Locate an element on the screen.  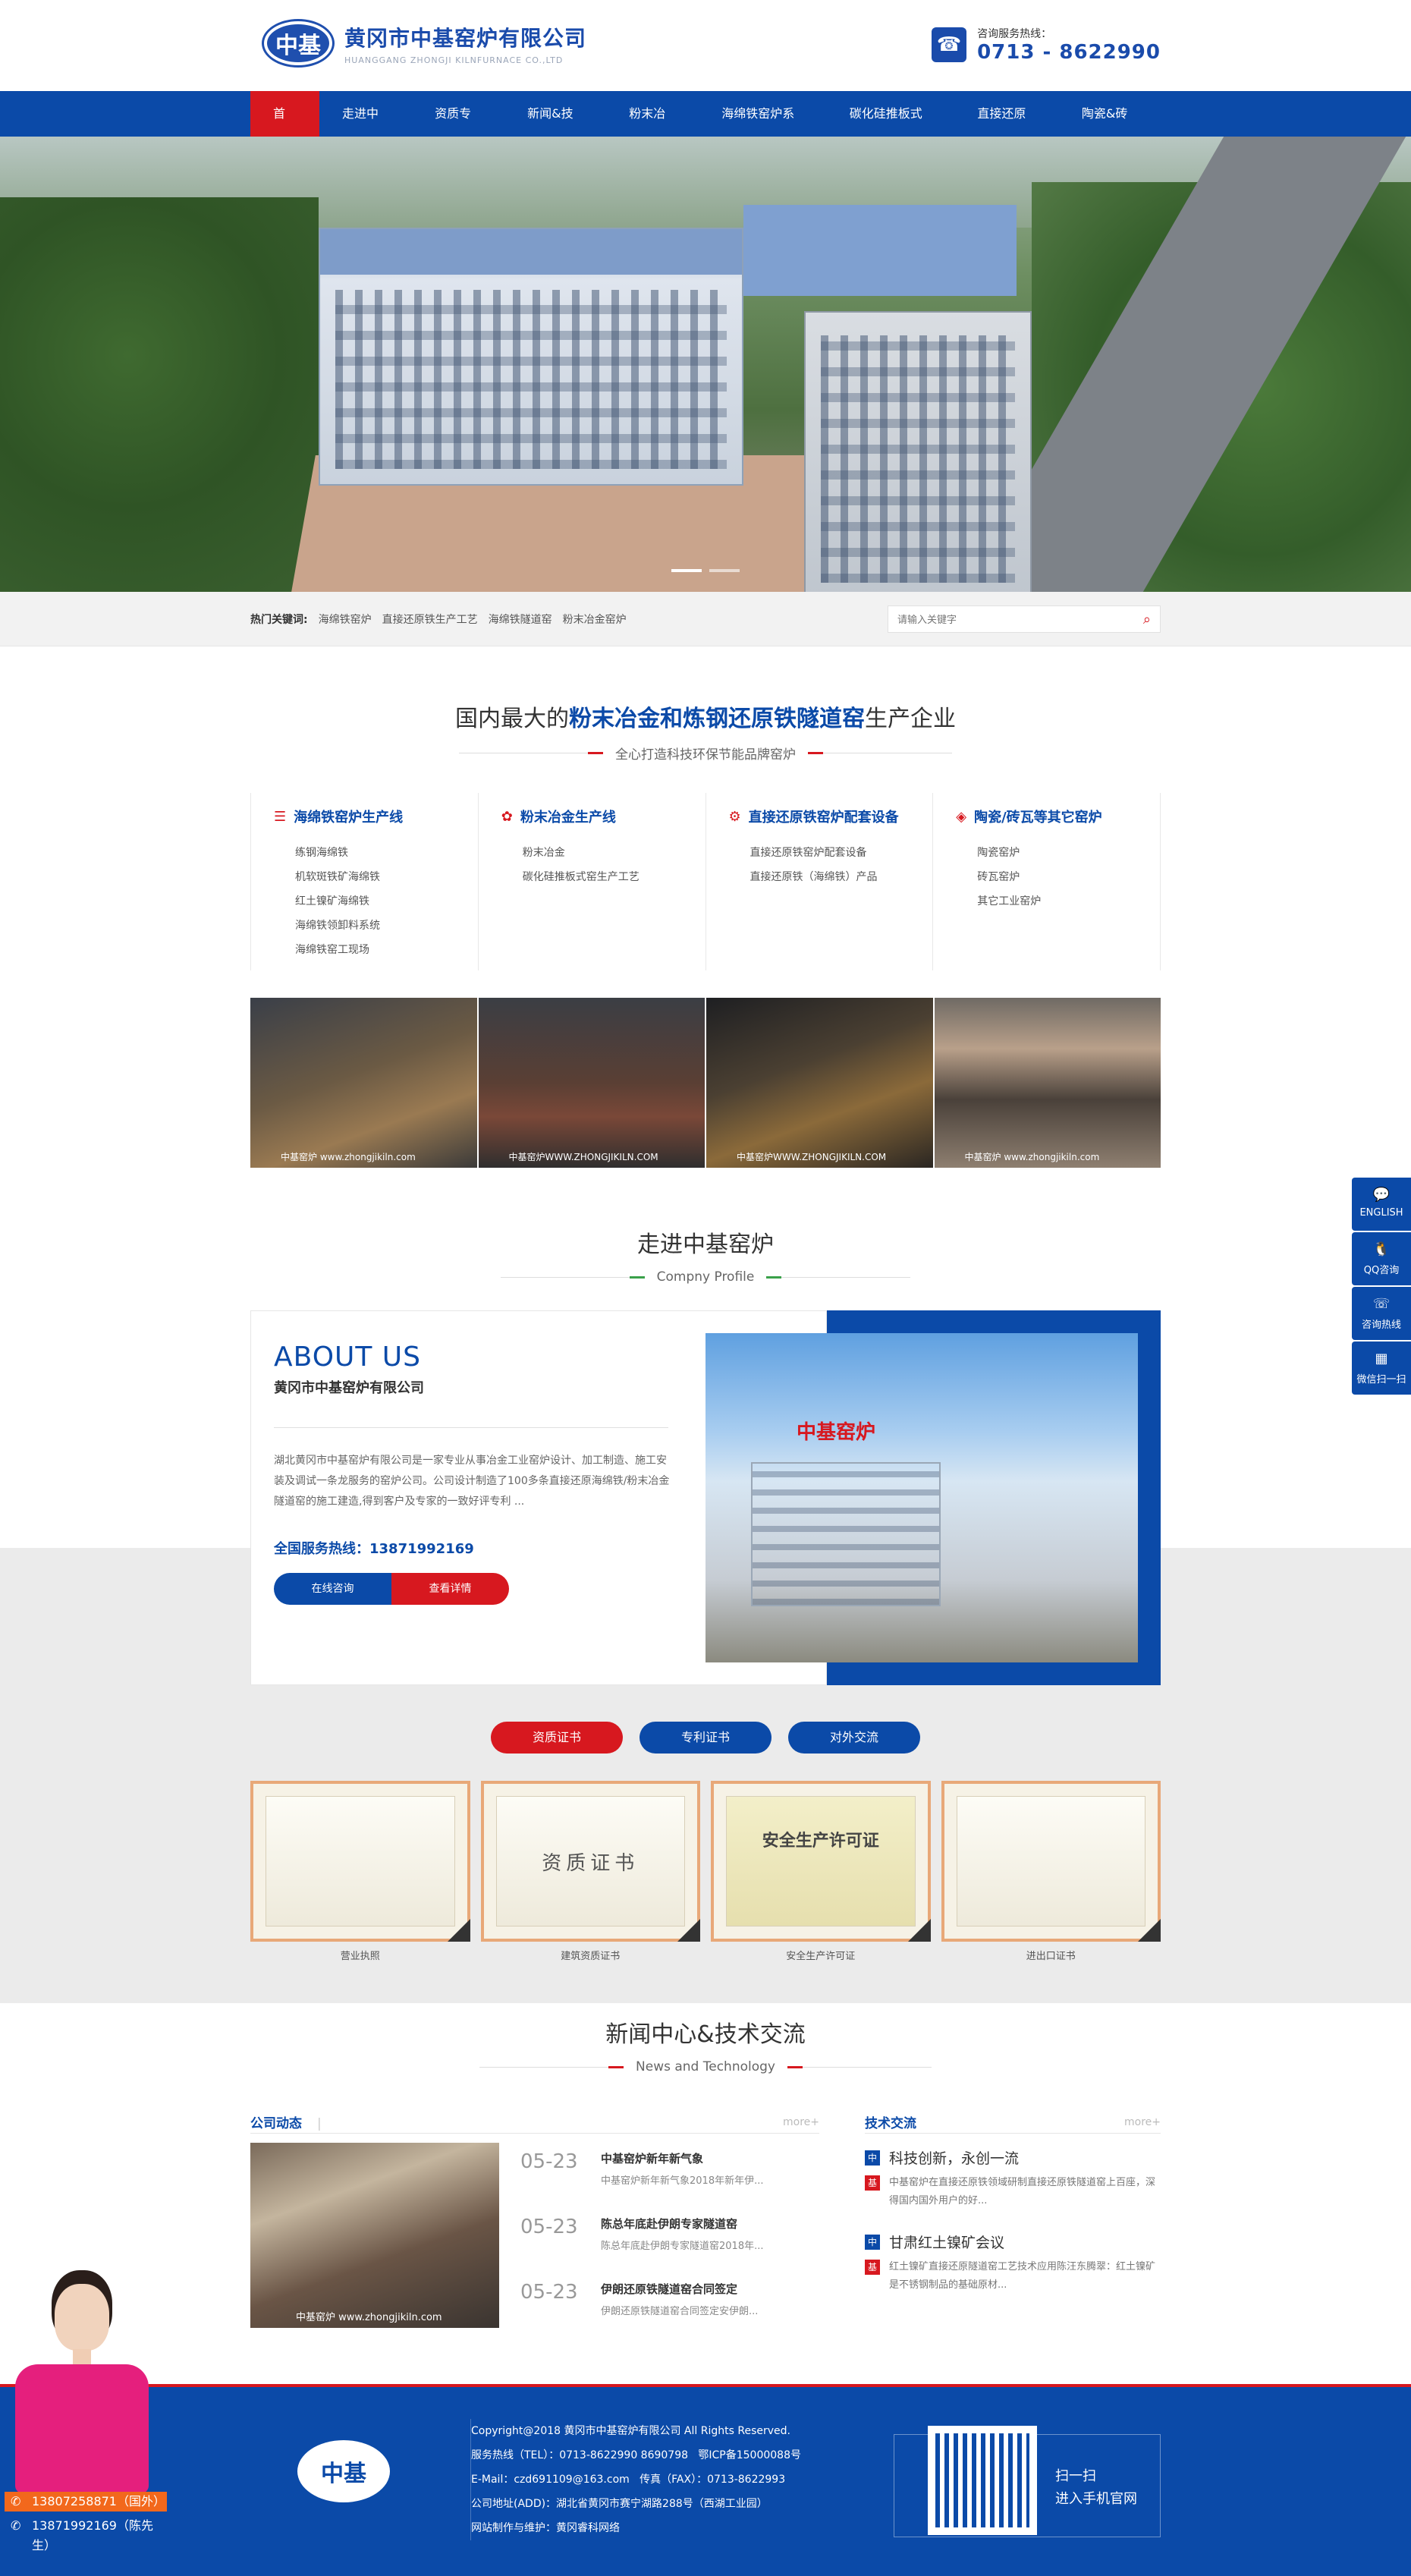
nav-item-home: 首页 is located at coordinates (285, 128).